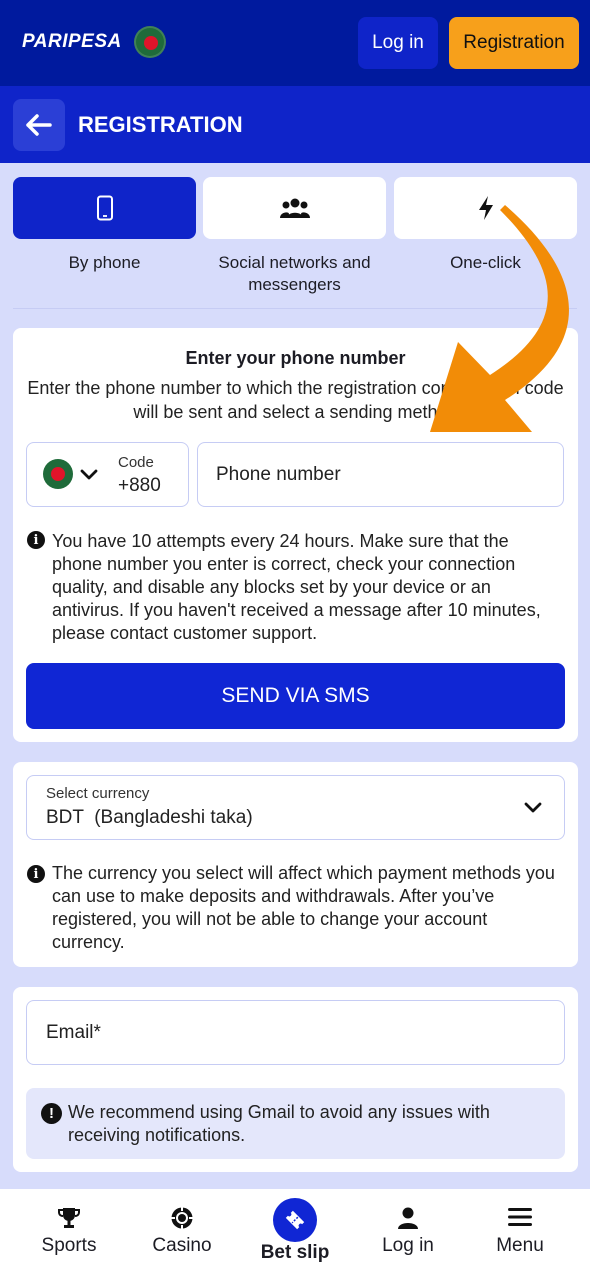  I want to click on tab-one-click, so click(485, 208).